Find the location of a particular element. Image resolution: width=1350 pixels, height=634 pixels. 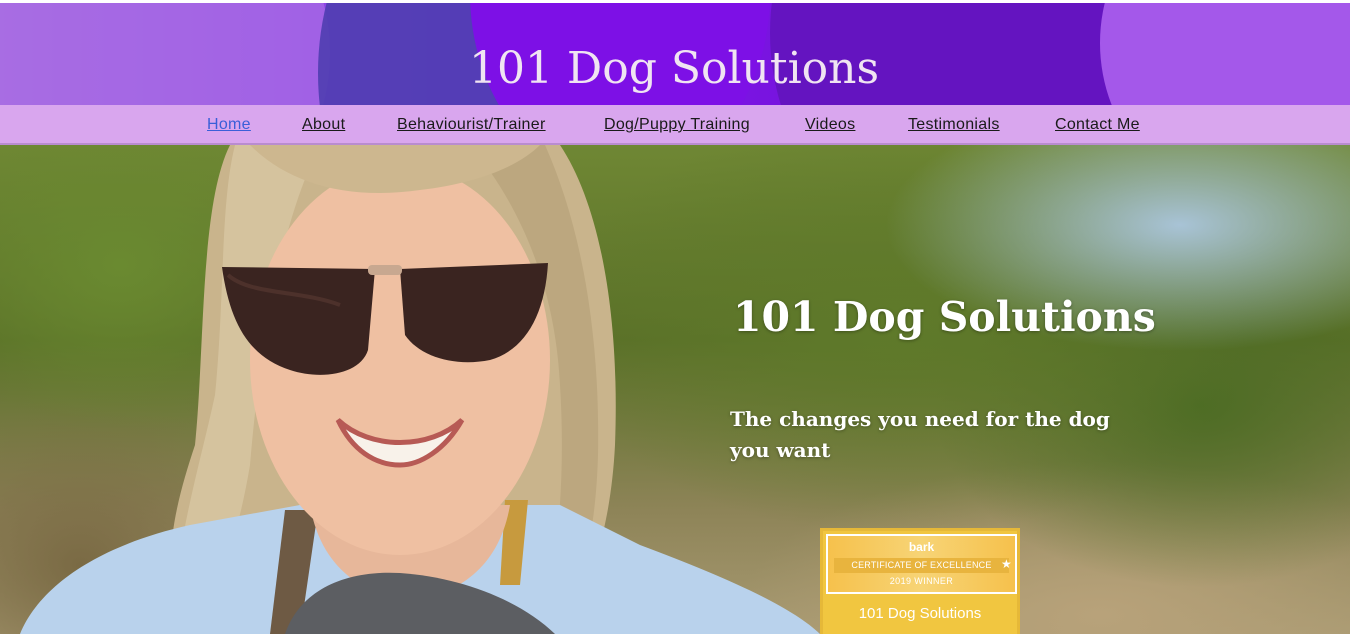

site-title: 101 Dog Solutions is located at coordinates (675, 68).